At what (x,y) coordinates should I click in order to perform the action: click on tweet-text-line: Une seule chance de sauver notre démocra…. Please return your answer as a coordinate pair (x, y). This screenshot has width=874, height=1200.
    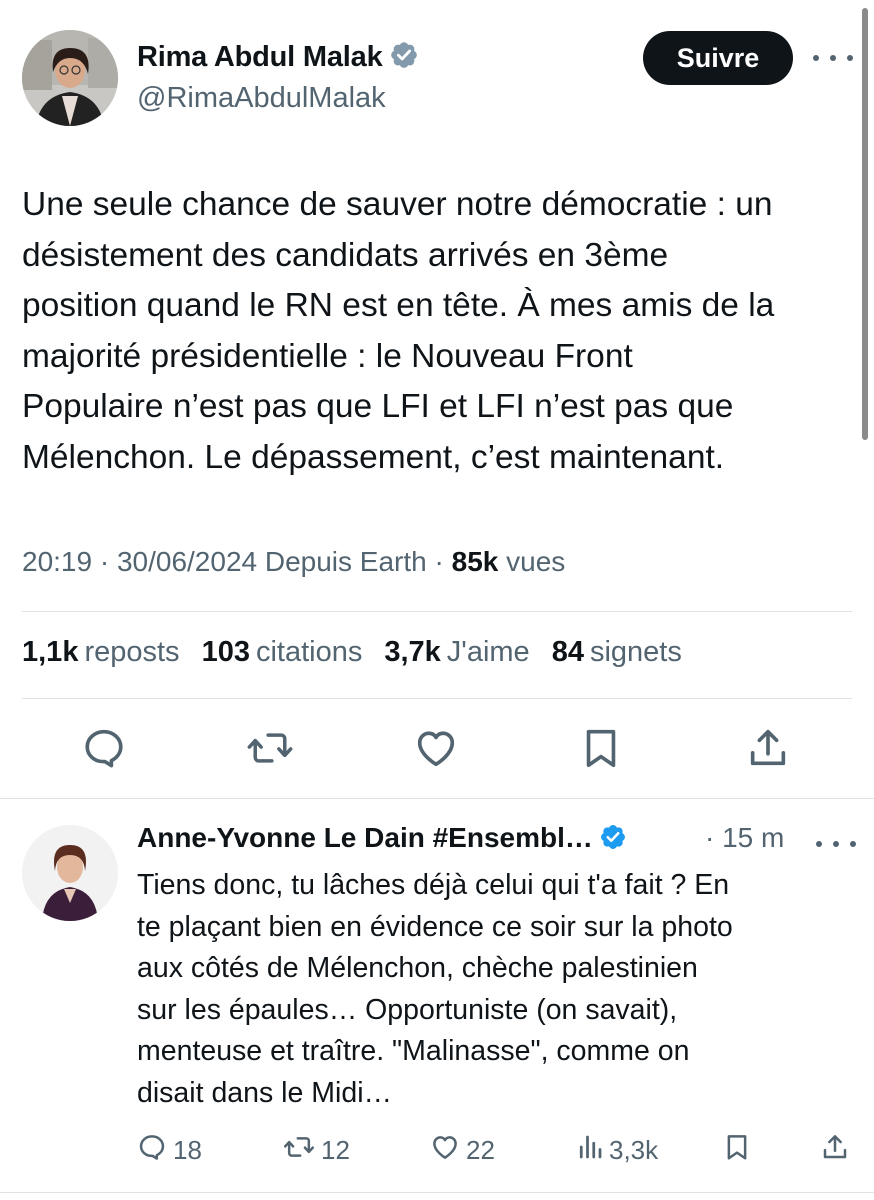
    Looking at the image, I should click on (397, 204).